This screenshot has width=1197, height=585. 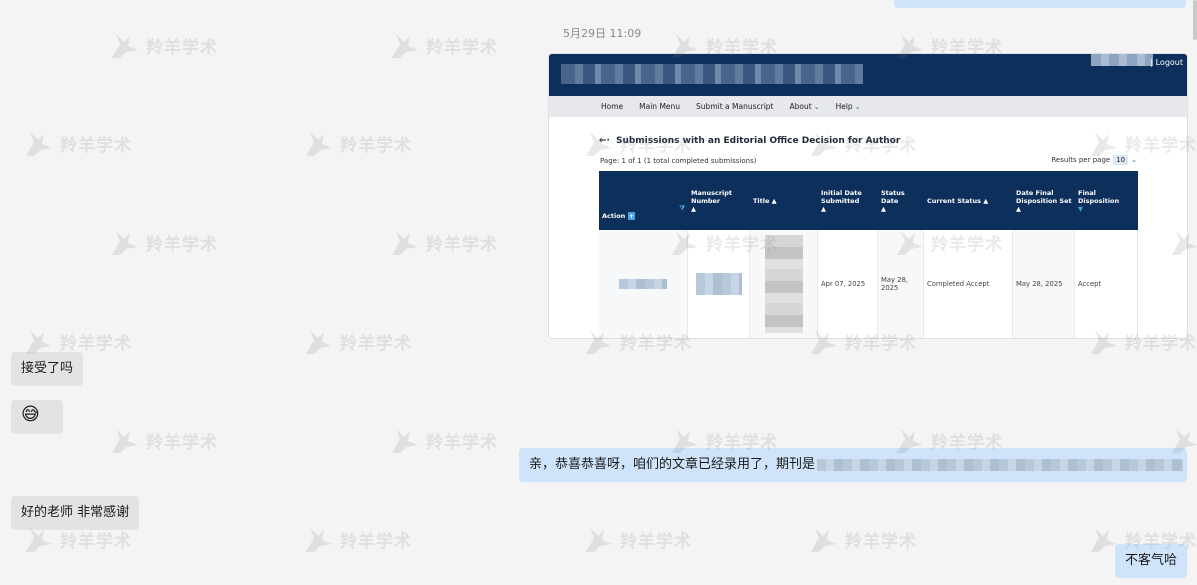 What do you see at coordinates (602, 33) in the screenshot?
I see `chat-timestamp: 5月29日 11:09` at bounding box center [602, 33].